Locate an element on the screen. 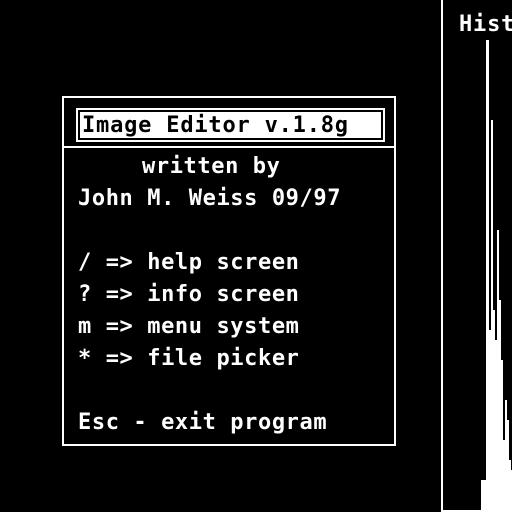  dialog-divider is located at coordinates (229, 147).